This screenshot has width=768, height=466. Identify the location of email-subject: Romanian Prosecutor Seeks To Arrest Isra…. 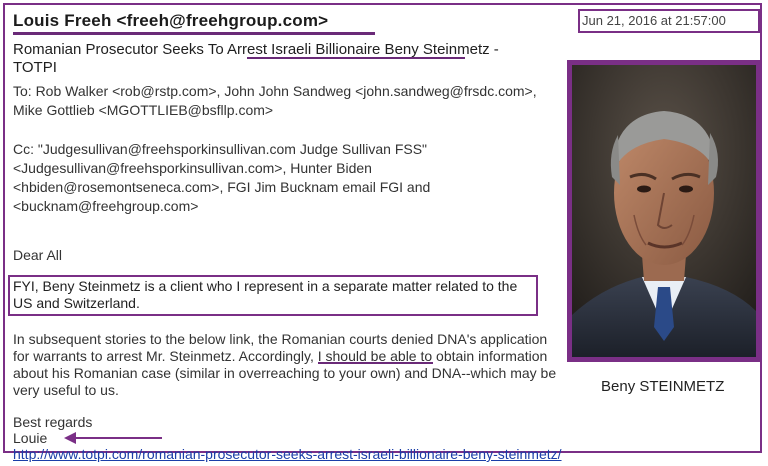
(256, 58).